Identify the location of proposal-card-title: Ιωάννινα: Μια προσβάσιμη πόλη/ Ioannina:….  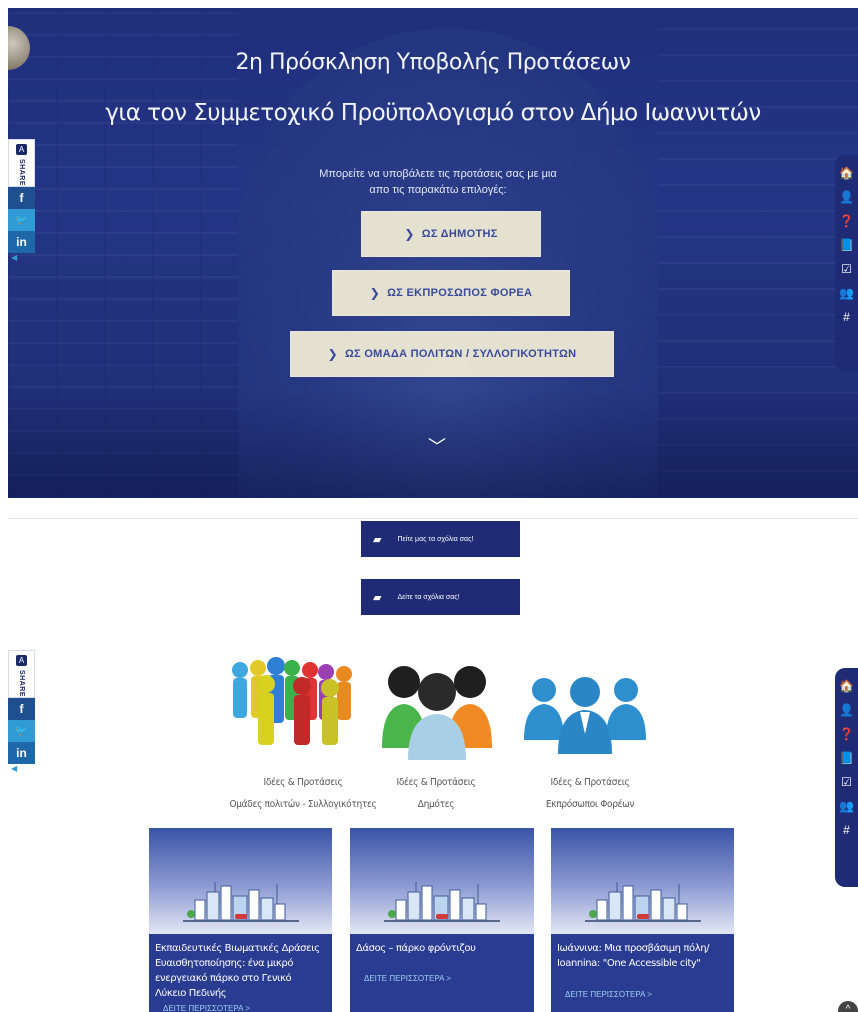
(633, 956).